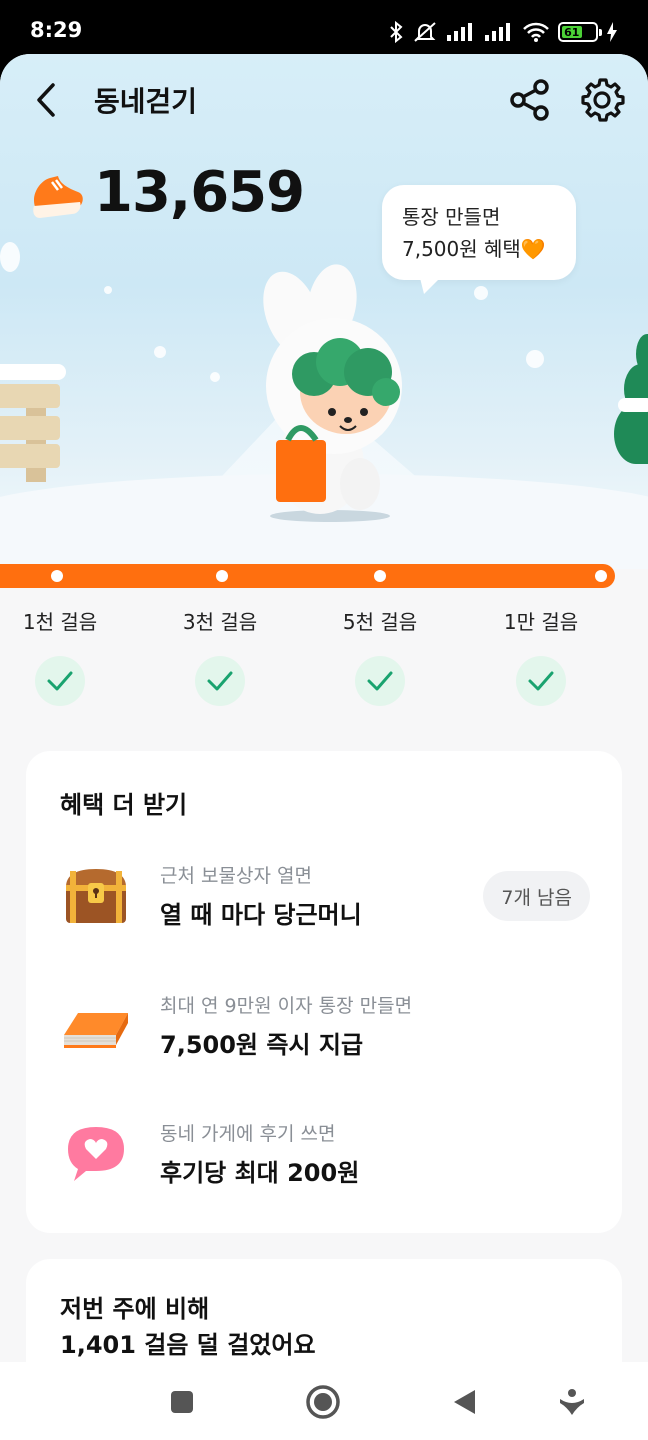 Image resolution: width=648 pixels, height=1440 pixels. I want to click on benefit-title: 7,500원 즉시 지급, so click(262, 1045).